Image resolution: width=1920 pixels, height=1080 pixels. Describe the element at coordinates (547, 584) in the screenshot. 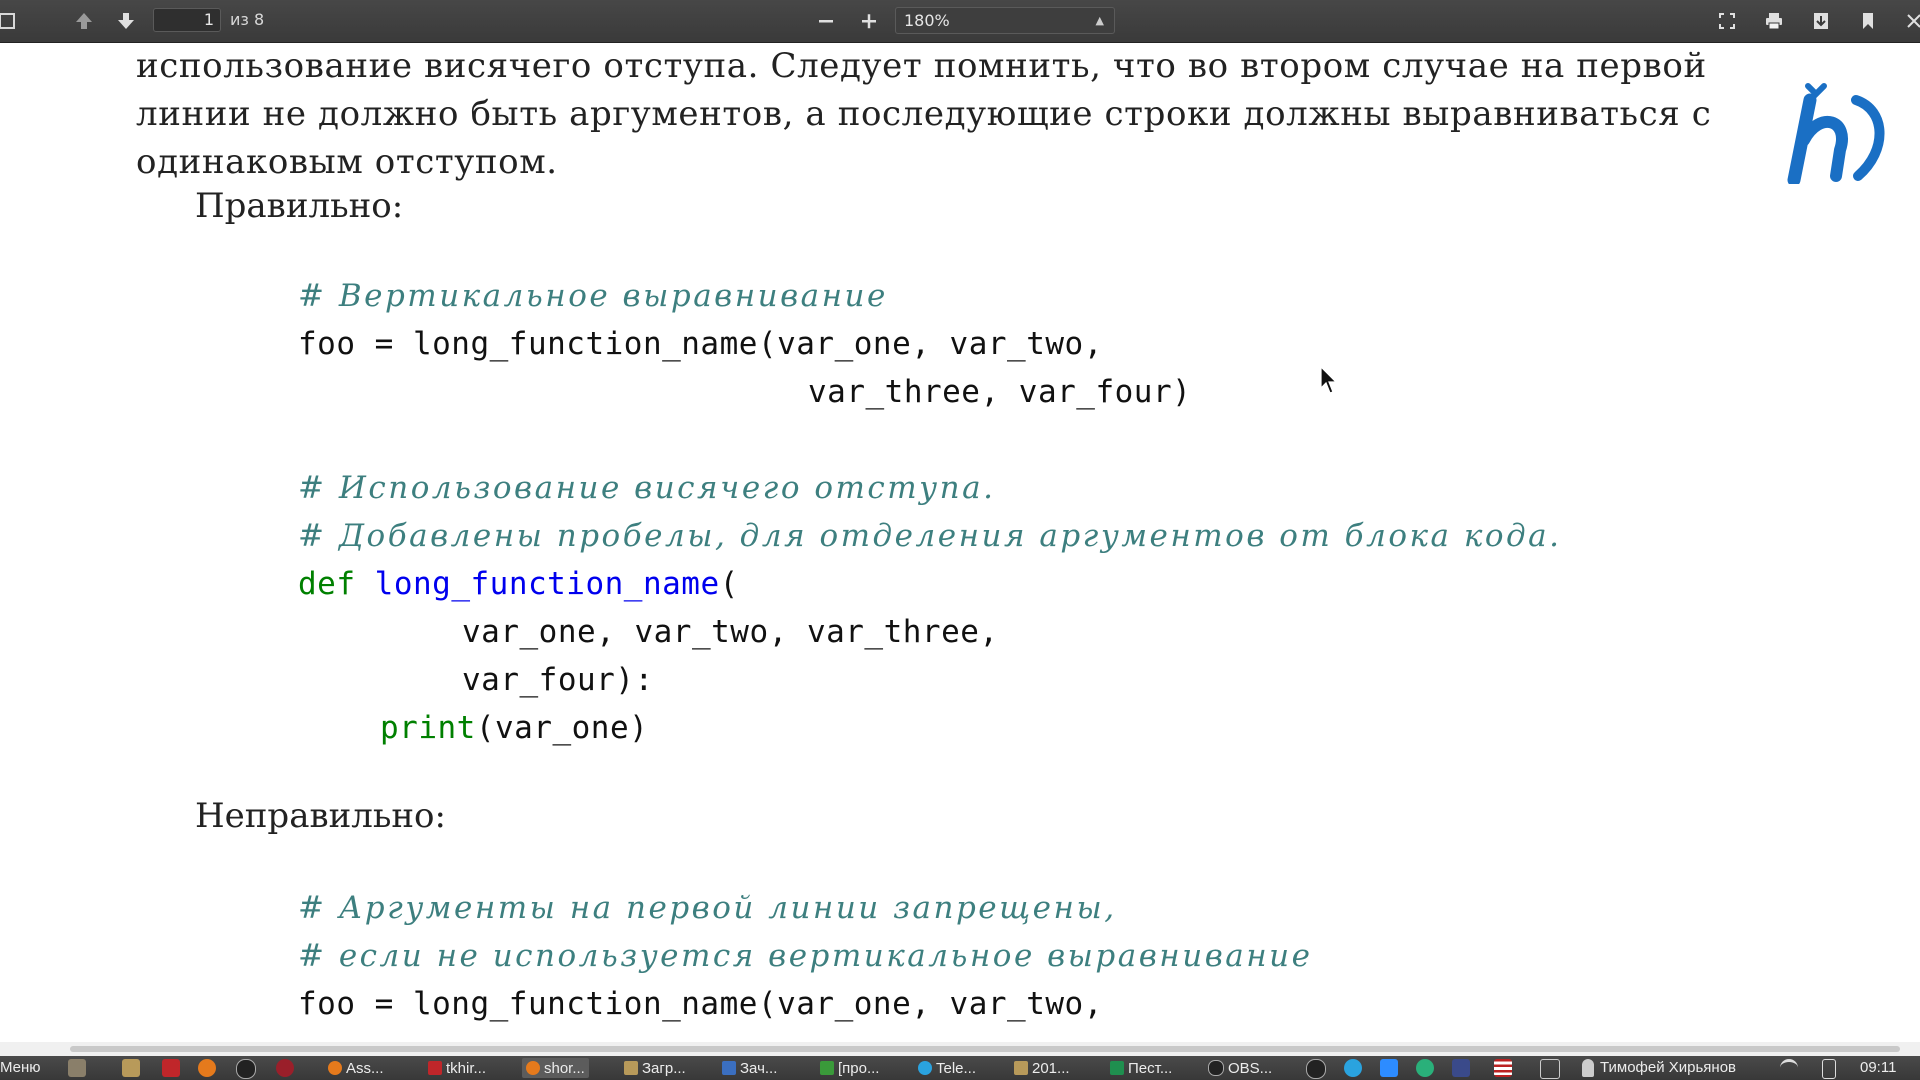

I see `function-name: long_function_name` at that location.